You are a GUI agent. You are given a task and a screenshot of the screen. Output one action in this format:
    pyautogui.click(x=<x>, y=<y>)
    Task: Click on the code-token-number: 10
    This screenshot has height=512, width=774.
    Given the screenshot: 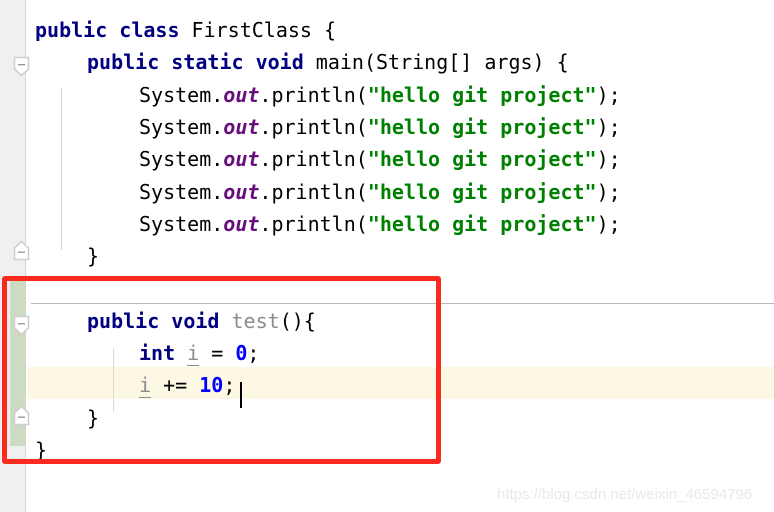 What is the action you would take?
    pyautogui.click(x=211, y=385)
    